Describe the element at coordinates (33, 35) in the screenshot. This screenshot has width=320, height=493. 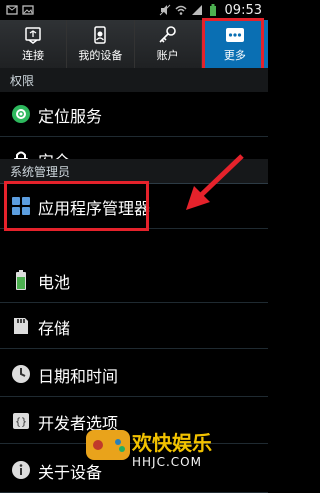
I see `connections-icon` at that location.